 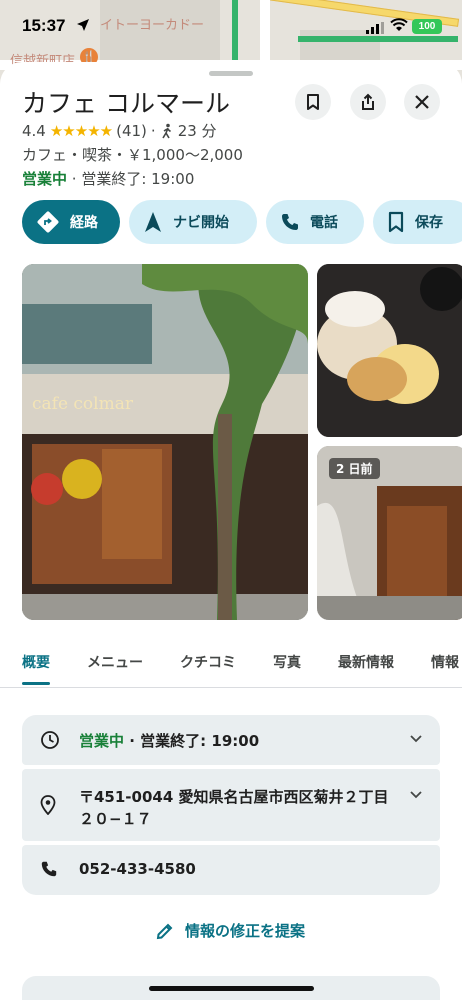 I want to click on photo-entrance: 2 日前, so click(x=389, y=533).